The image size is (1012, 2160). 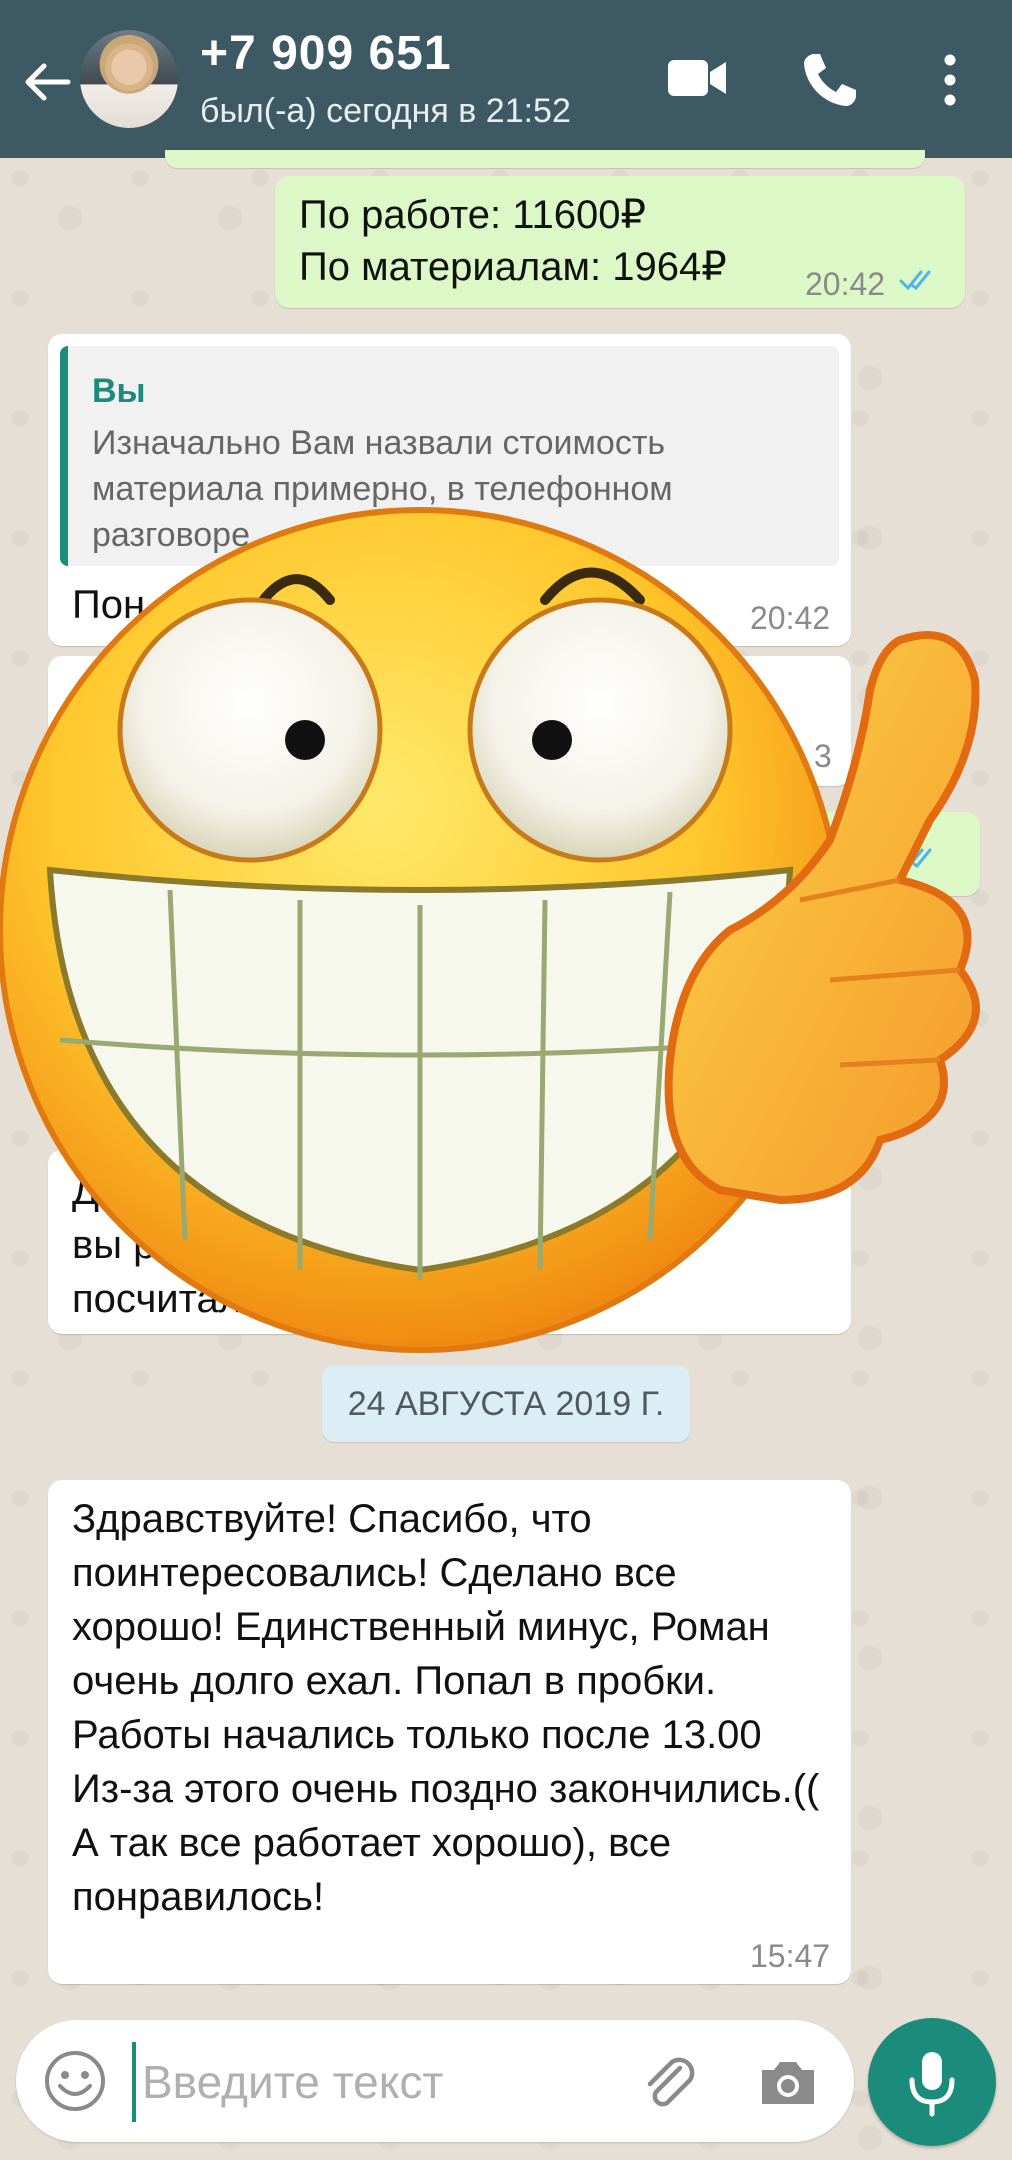 I want to click on chat-header: +7 909 651 был(-а) сегодня в 21:52, so click(x=506, y=79).